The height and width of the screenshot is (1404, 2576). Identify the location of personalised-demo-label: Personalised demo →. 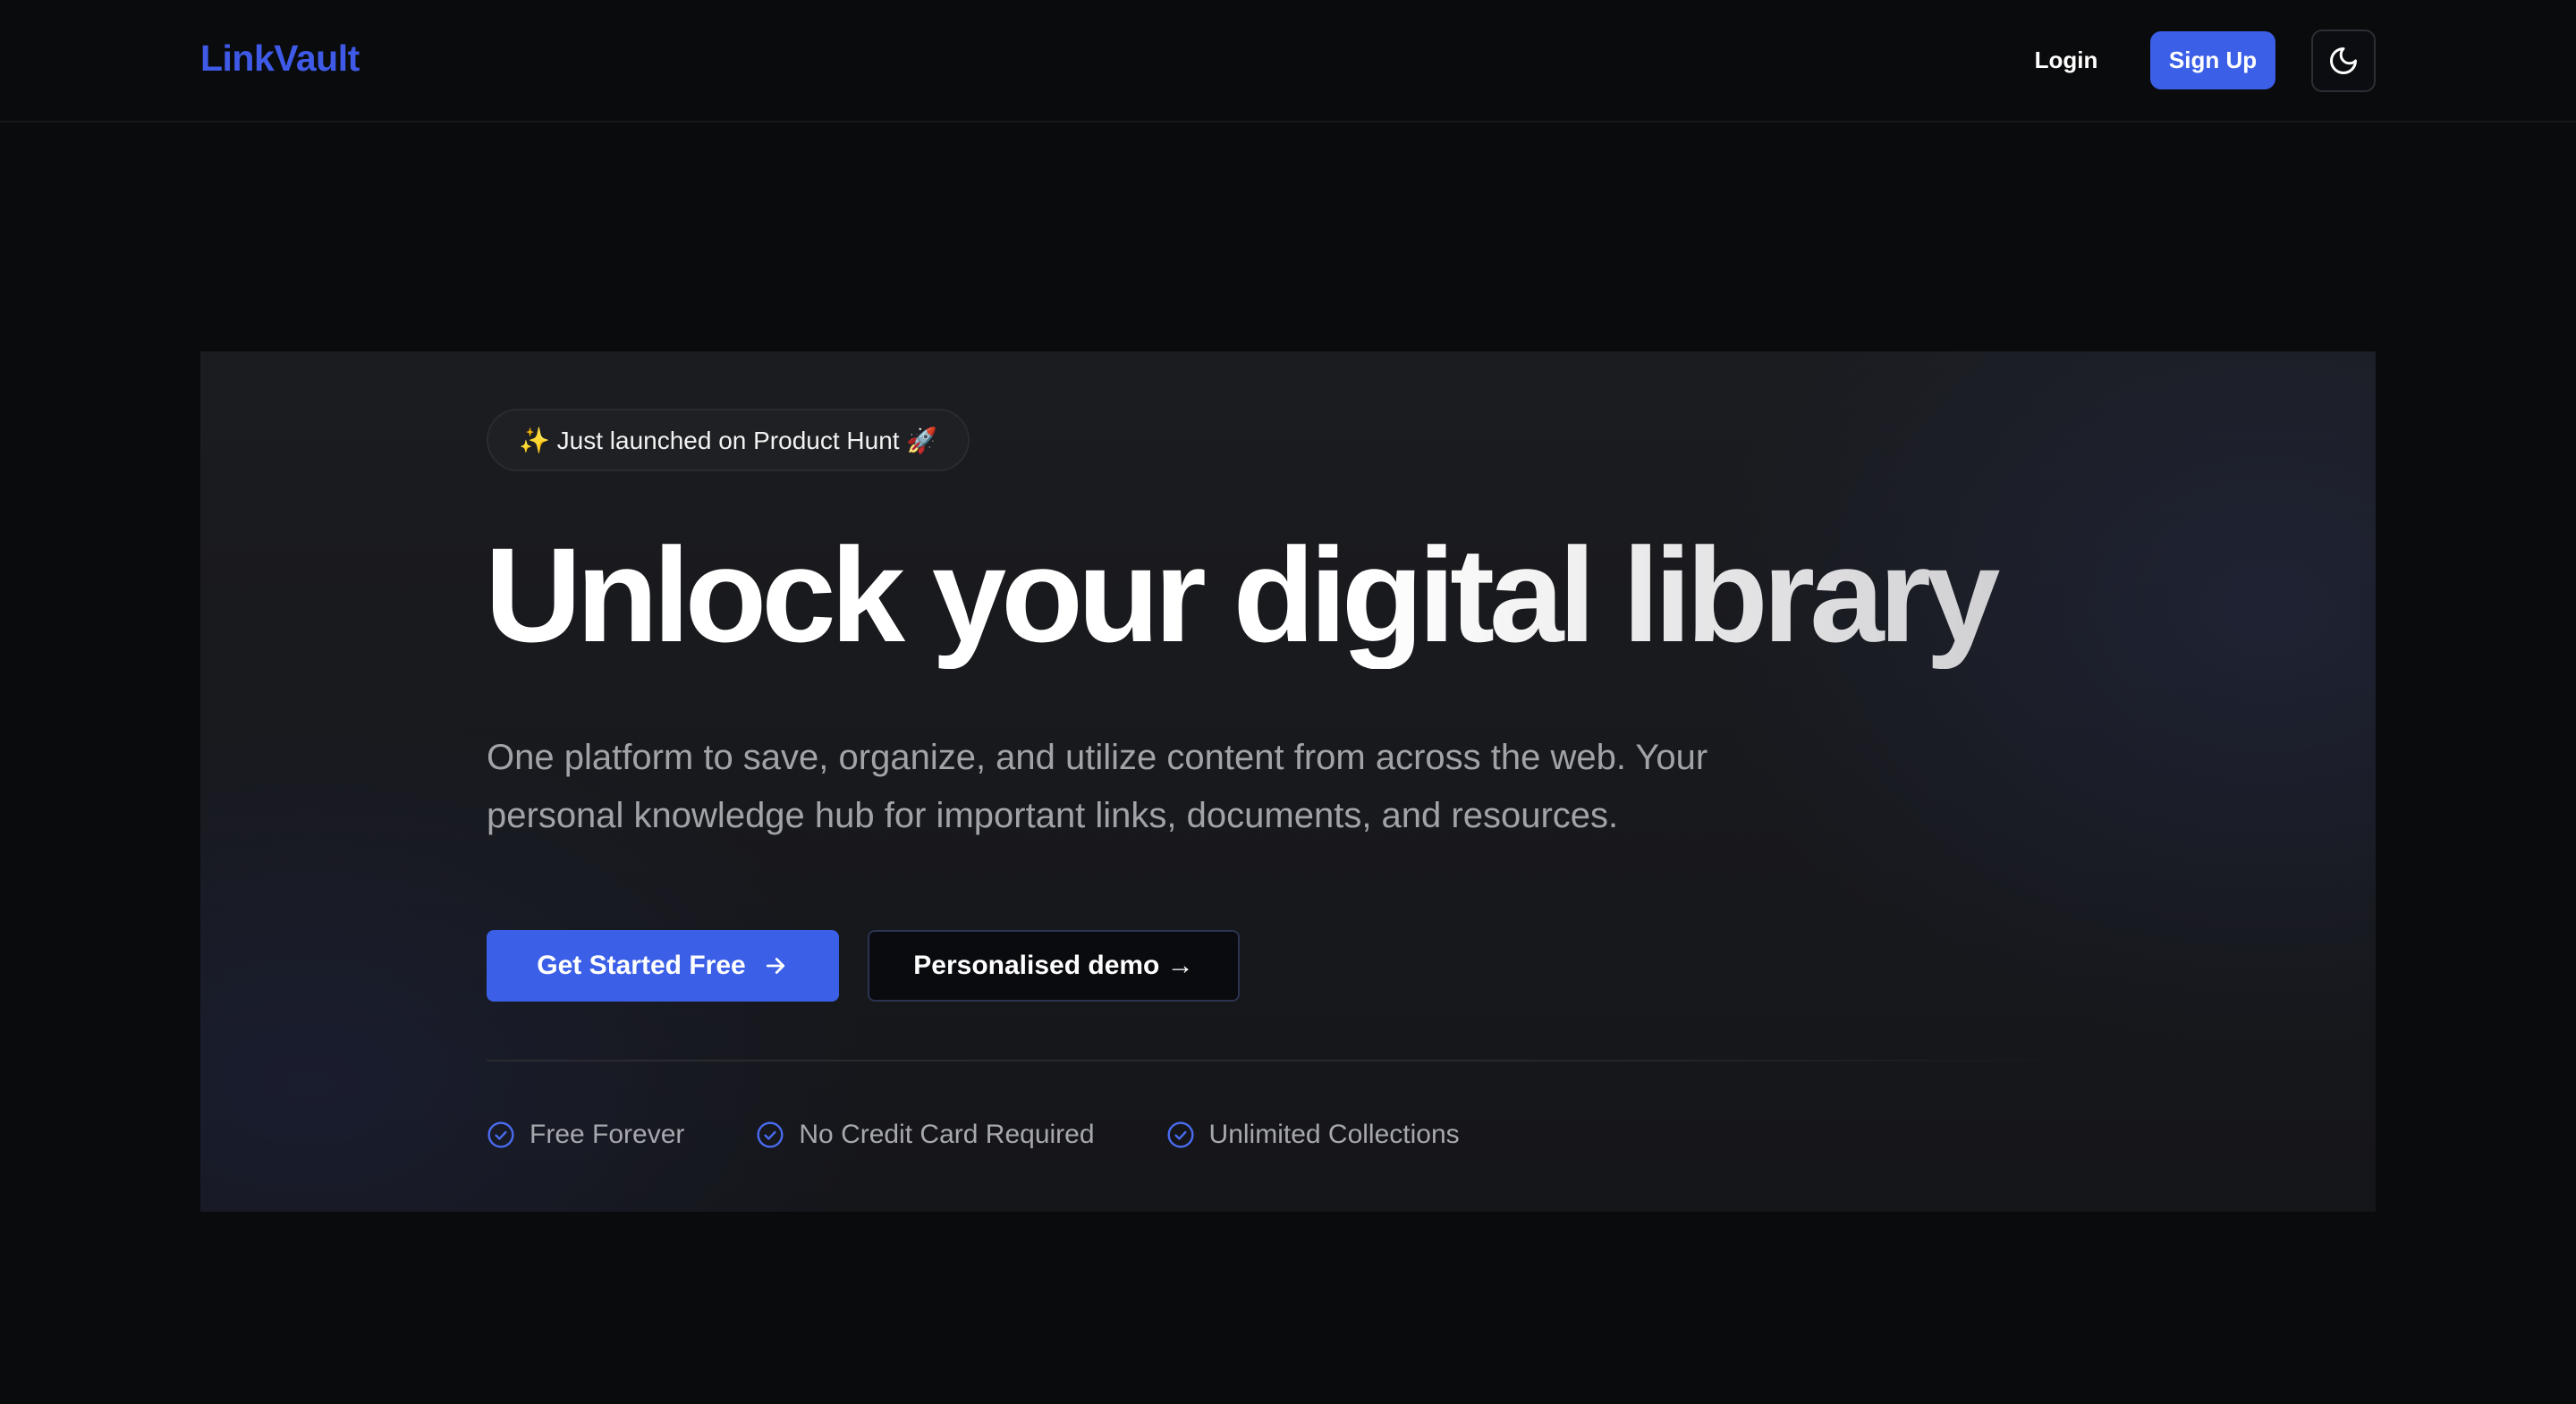
(1053, 965).